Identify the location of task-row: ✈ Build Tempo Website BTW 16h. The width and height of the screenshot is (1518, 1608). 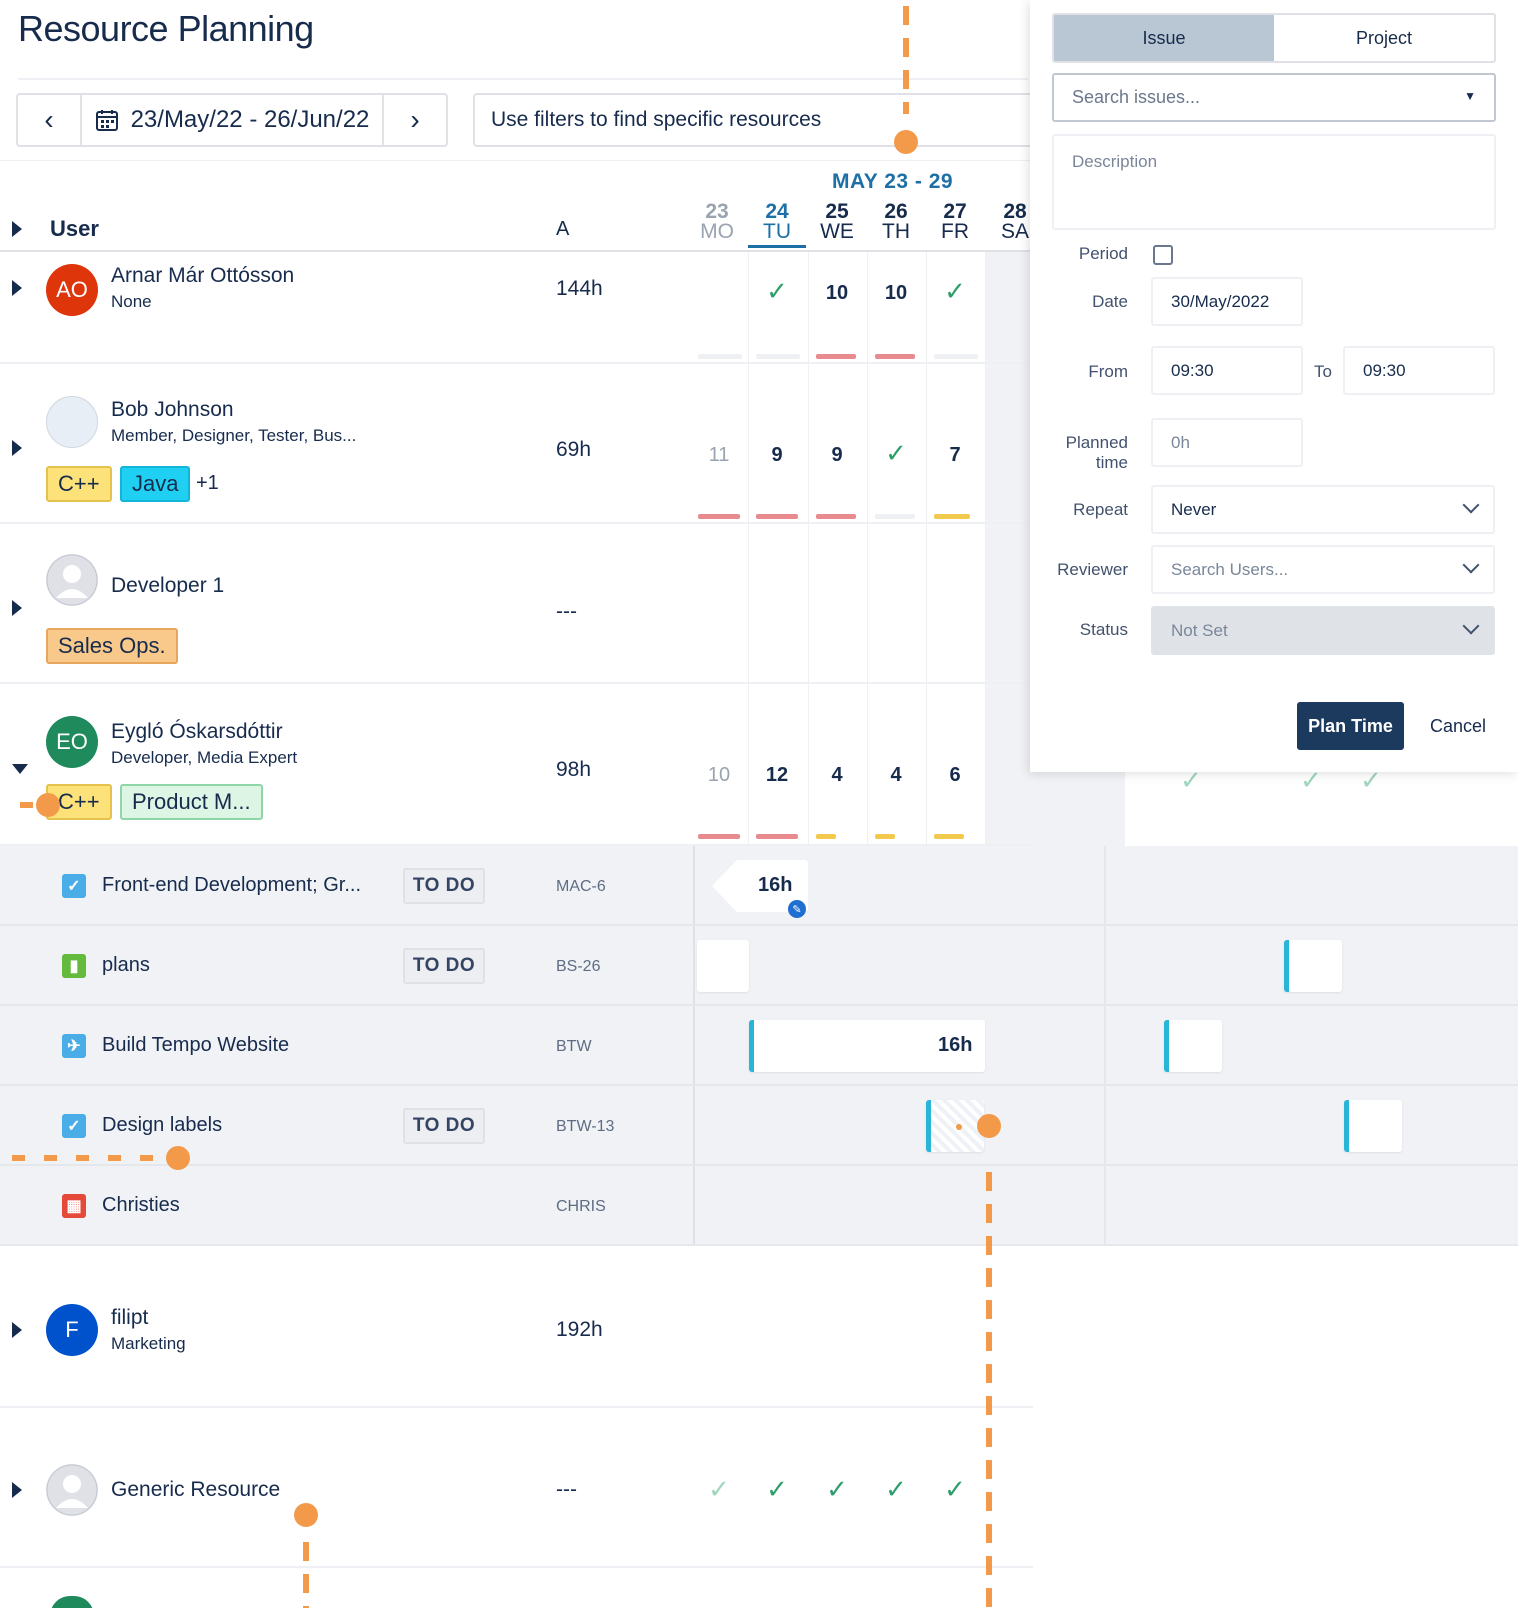
(759, 1046).